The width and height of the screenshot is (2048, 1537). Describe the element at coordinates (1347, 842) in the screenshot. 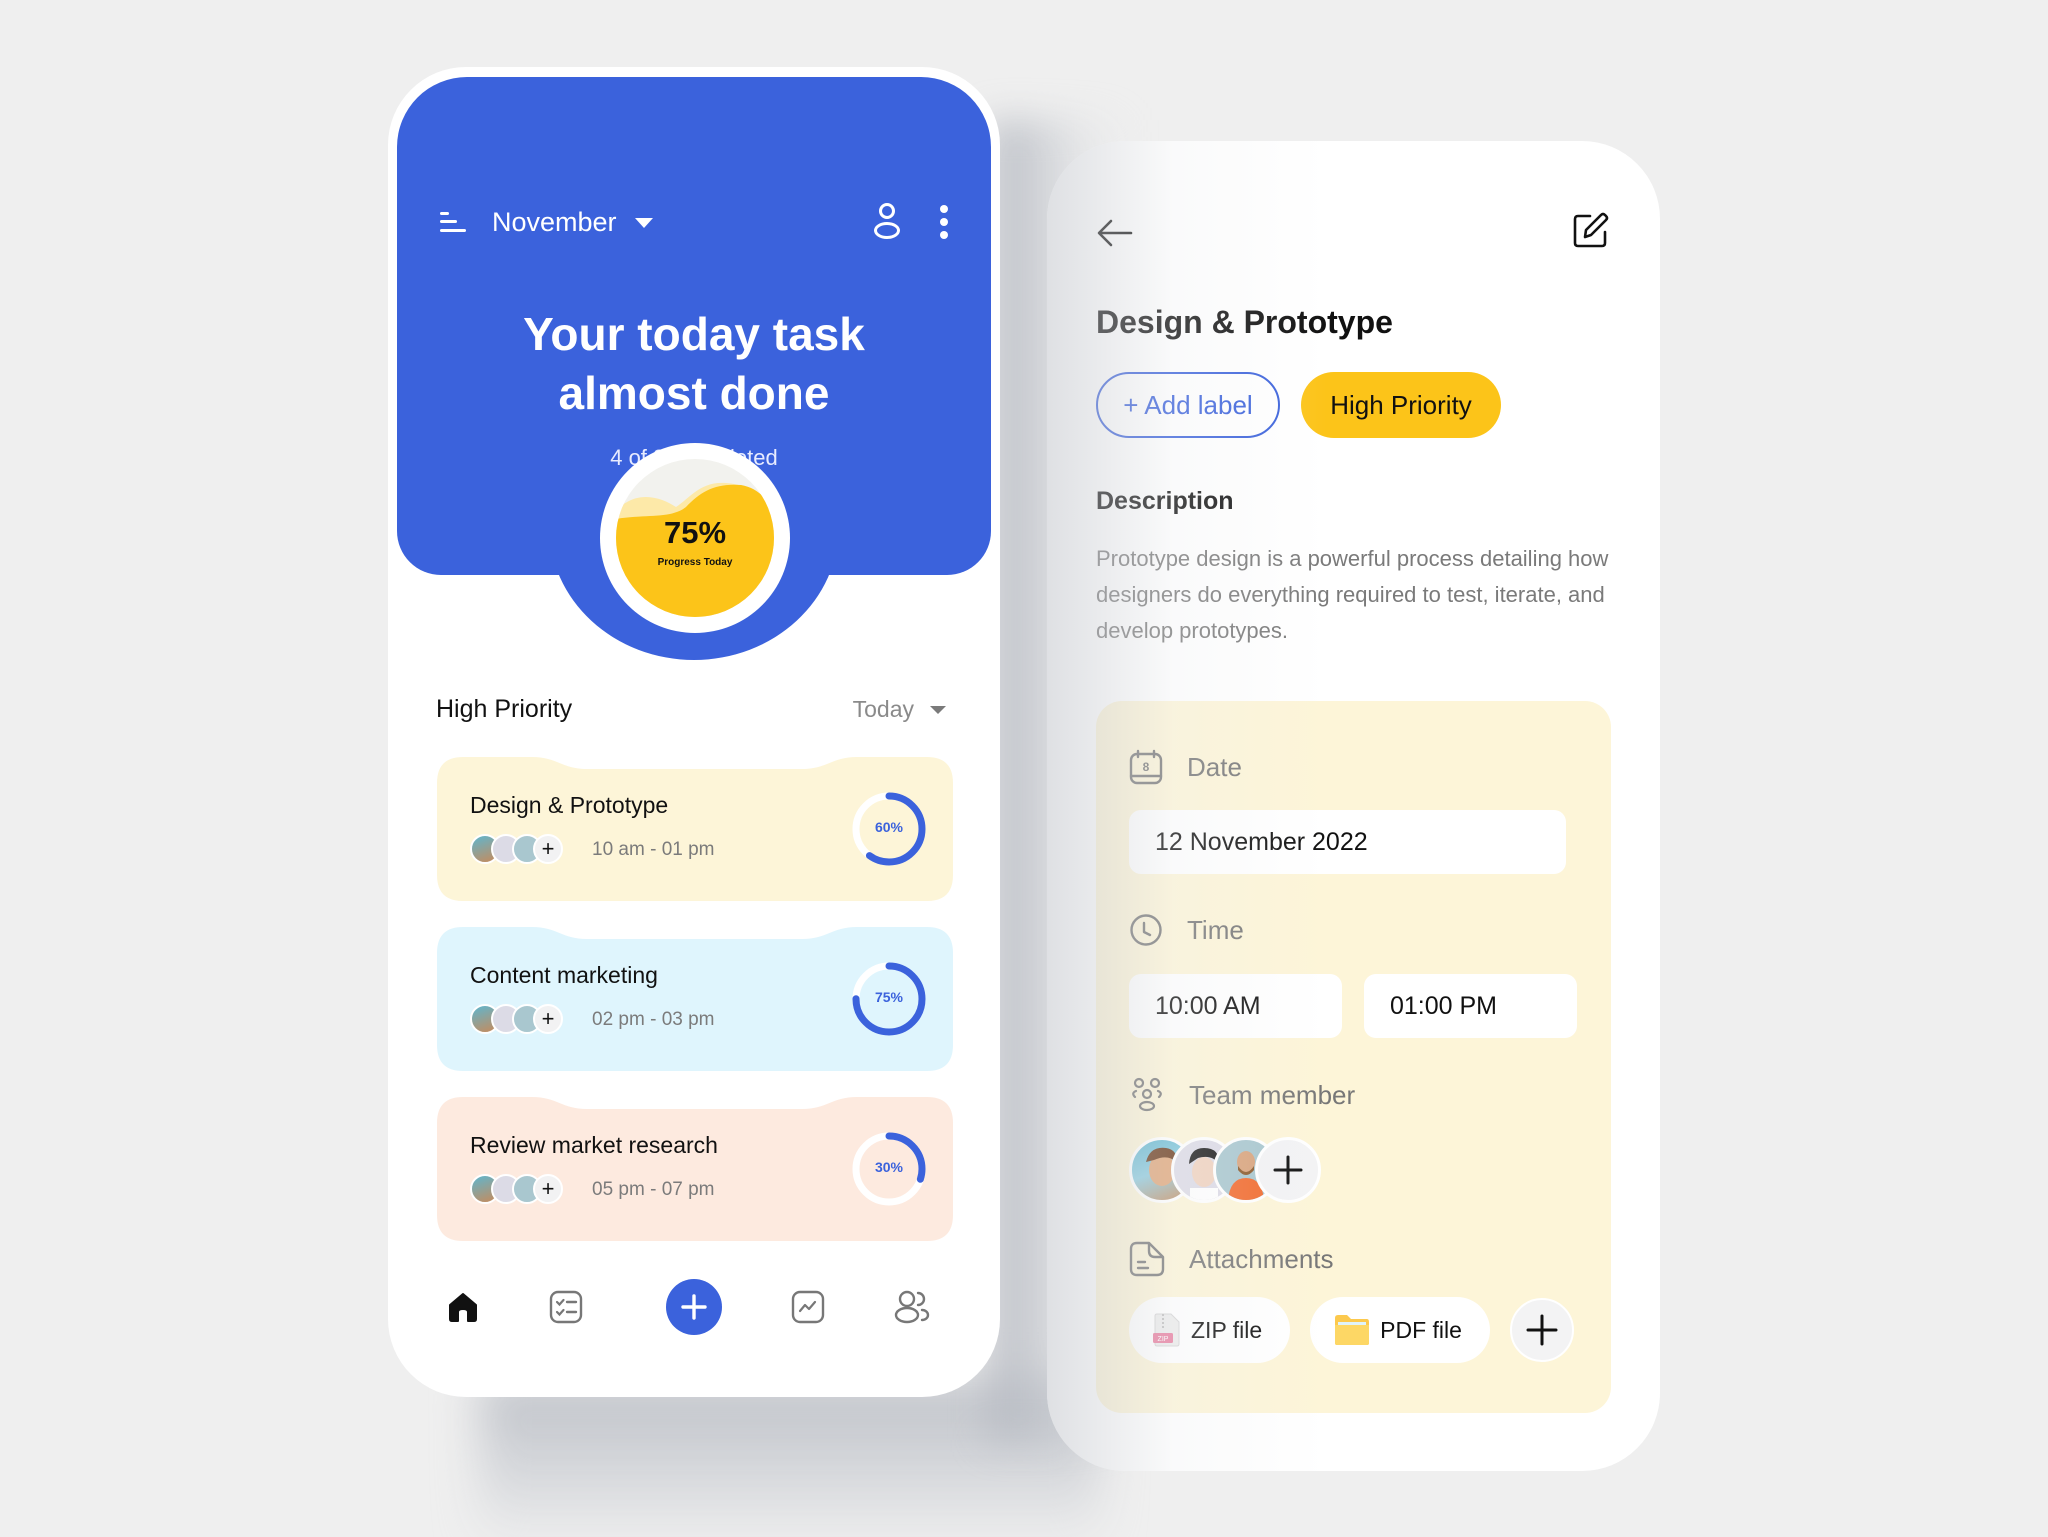

I see `date-field: 12 November 2022` at that location.